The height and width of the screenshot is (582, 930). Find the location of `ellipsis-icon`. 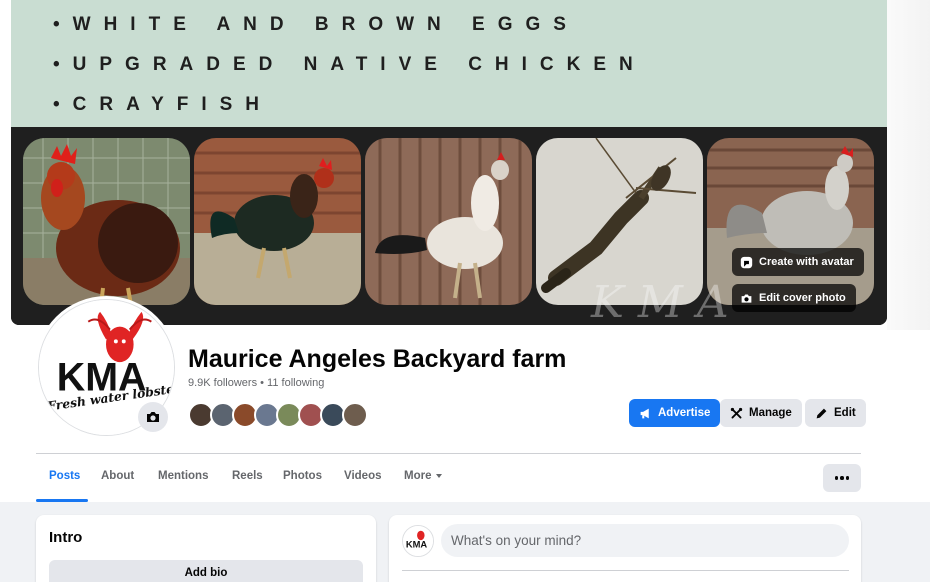

ellipsis-icon is located at coordinates (836, 478).